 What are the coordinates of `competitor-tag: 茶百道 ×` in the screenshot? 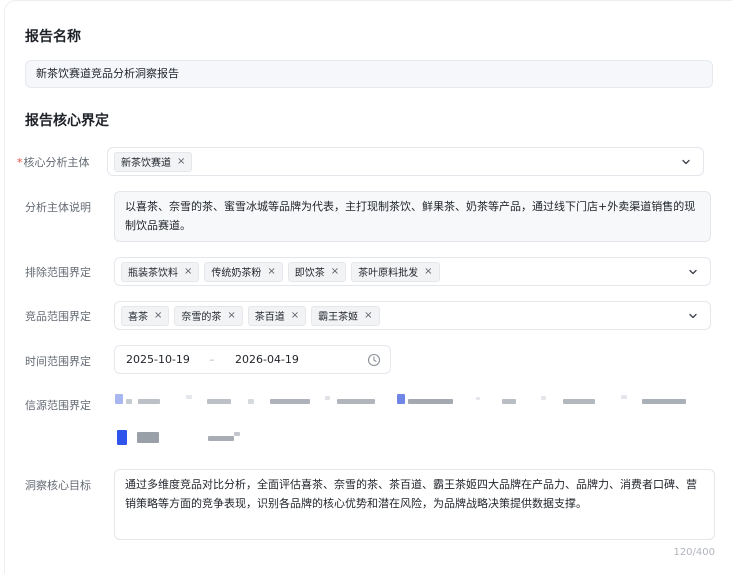 It's located at (277, 315).